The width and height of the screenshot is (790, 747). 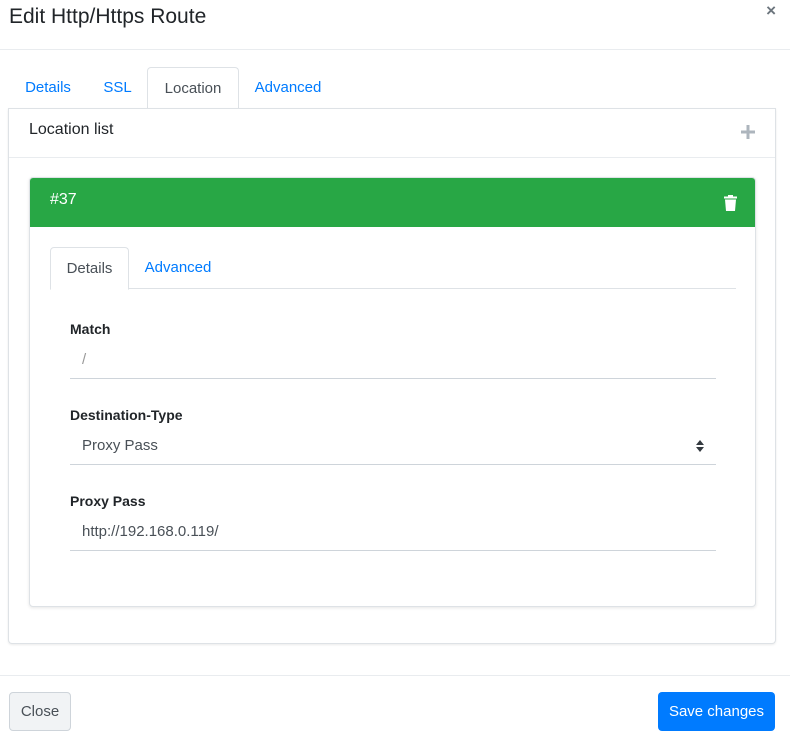 I want to click on modal-title: Edit Http/Https Route, so click(x=108, y=16).